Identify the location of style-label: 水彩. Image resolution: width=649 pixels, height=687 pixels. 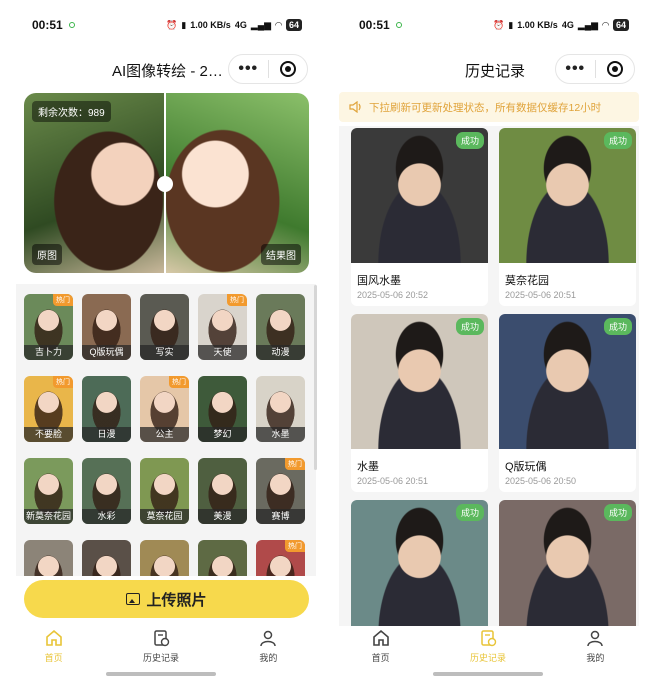
(106, 516).